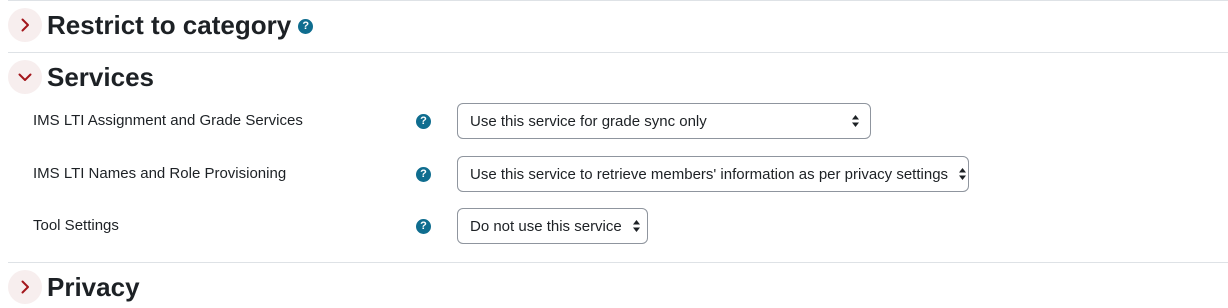 The image size is (1228, 308). I want to click on expand-toggle-services, so click(25, 77).